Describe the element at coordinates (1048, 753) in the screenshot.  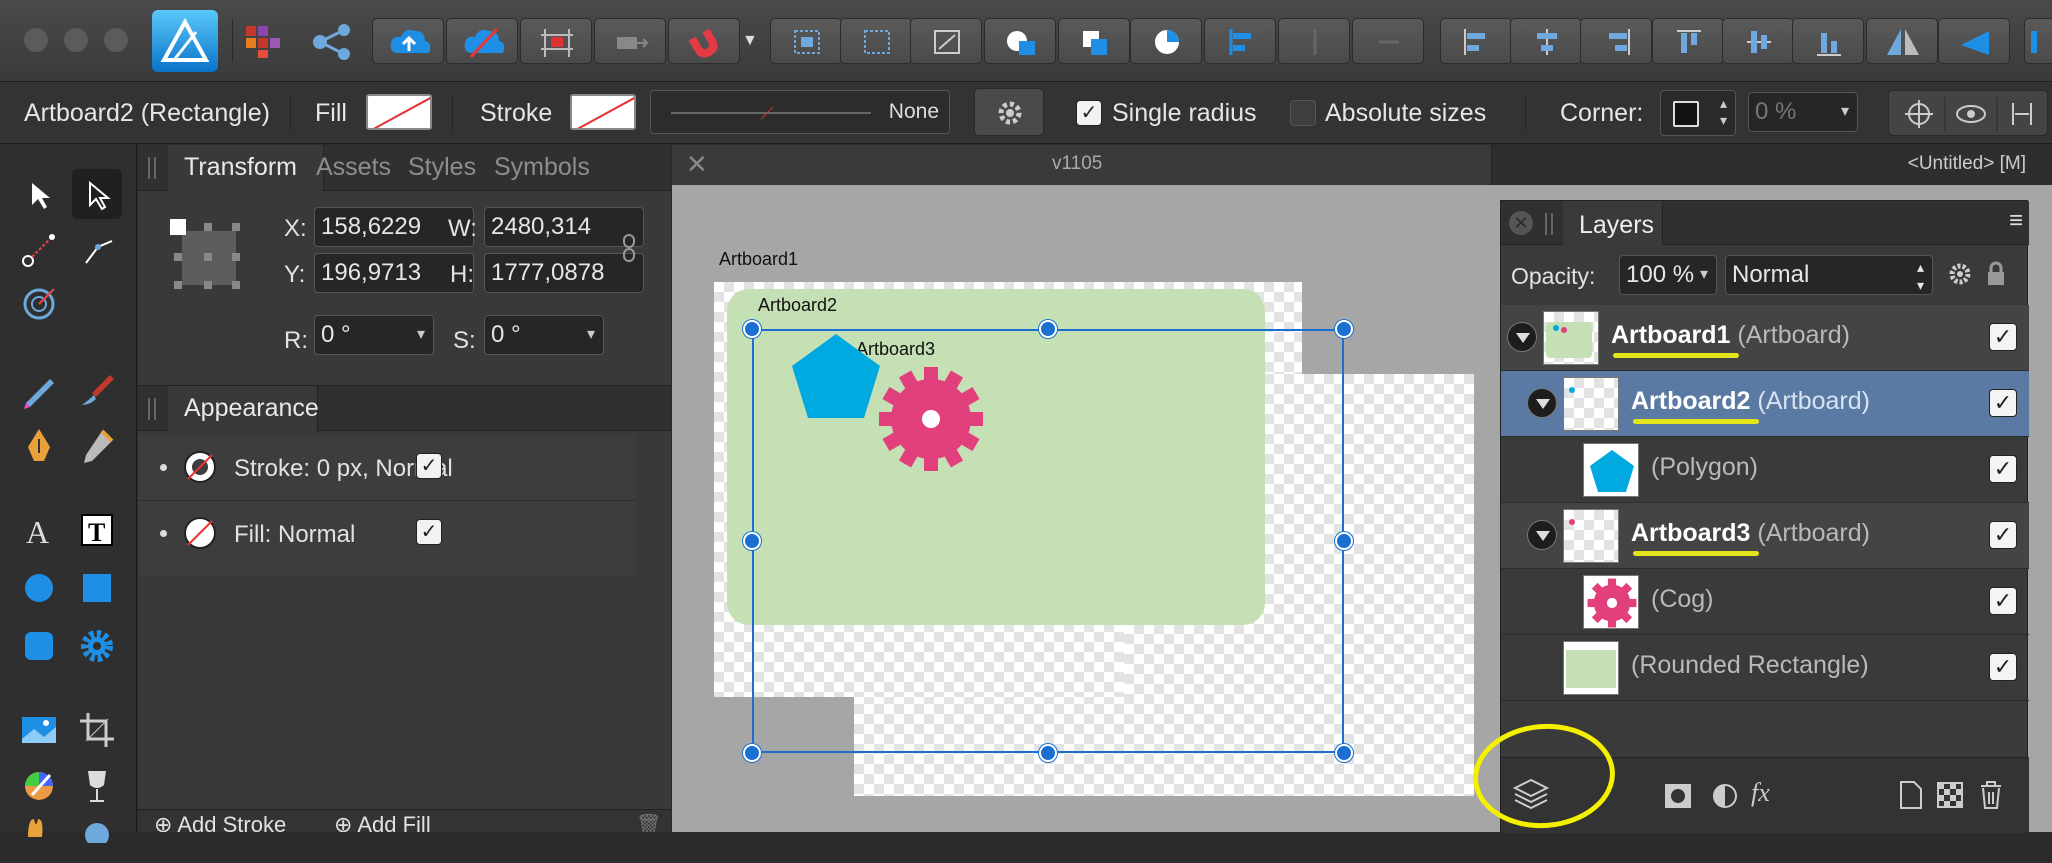
I see `resize-handle-bottom` at that location.